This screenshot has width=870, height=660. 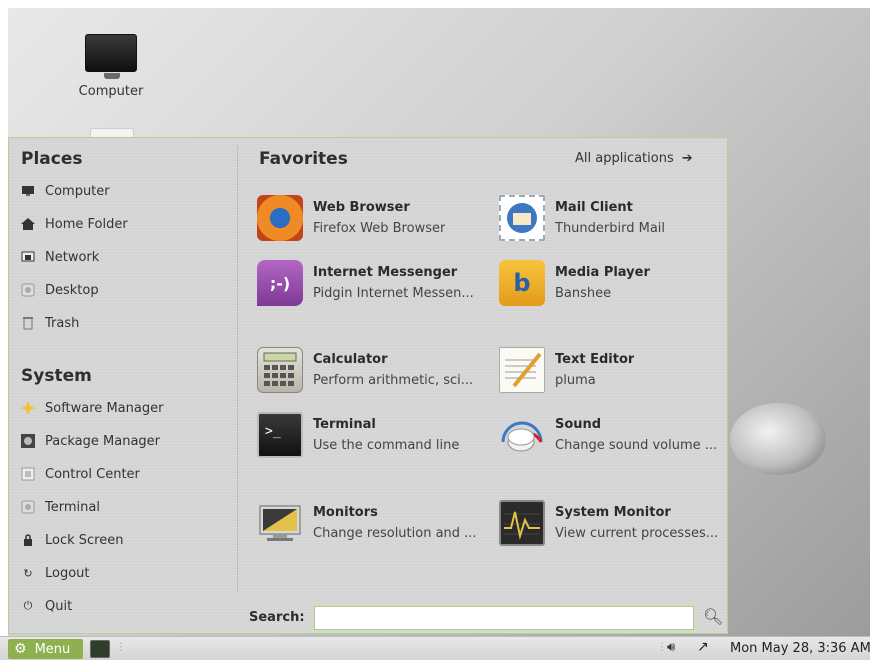 I want to click on network-status-icon: ↗, so click(x=703, y=647).